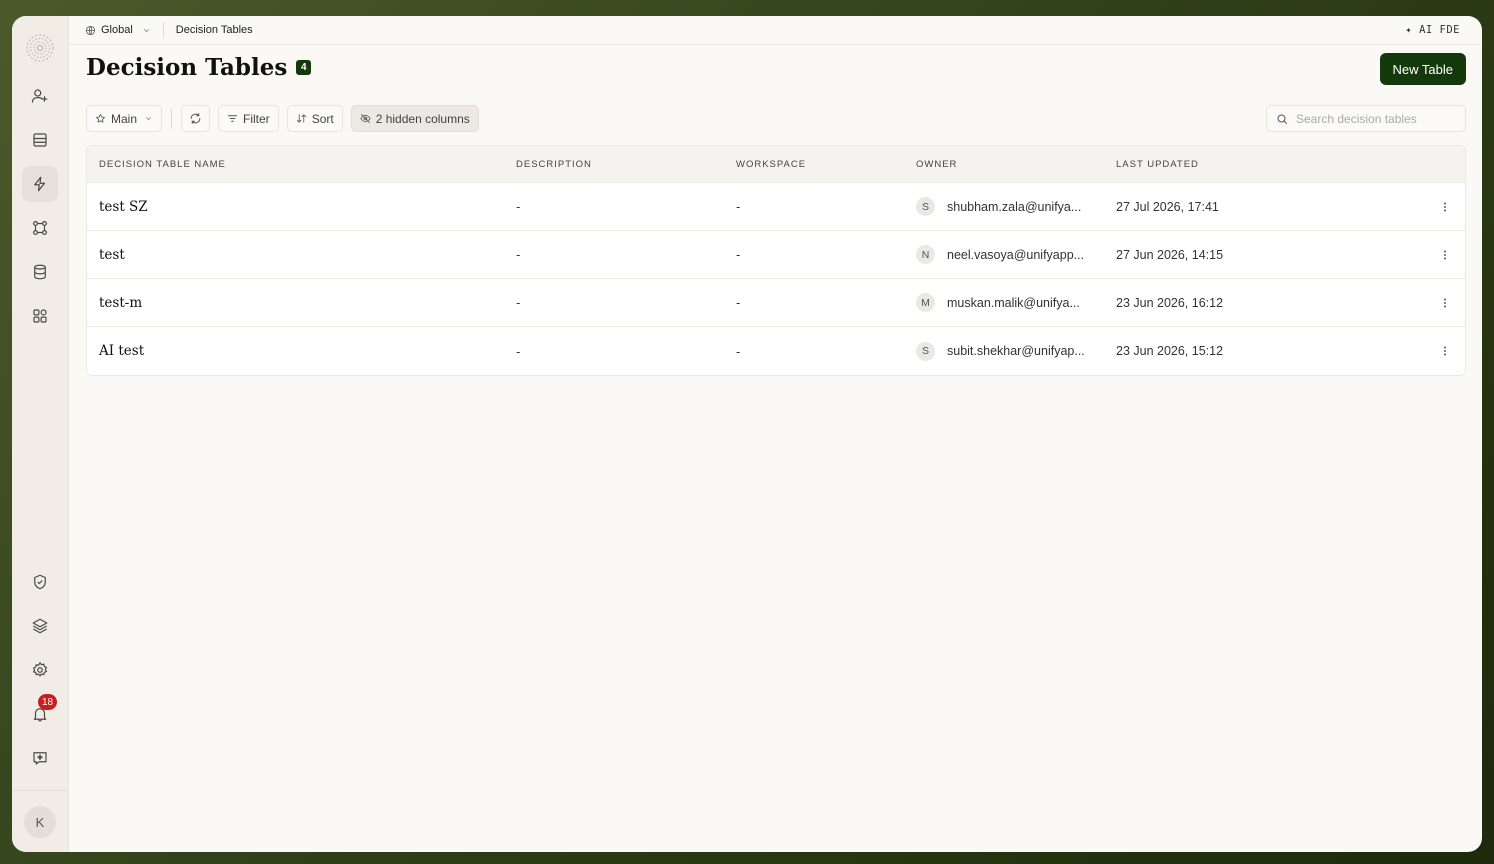 The image size is (1494, 864). What do you see at coordinates (301, 207) in the screenshot?
I see `table-name: test SZ` at bounding box center [301, 207].